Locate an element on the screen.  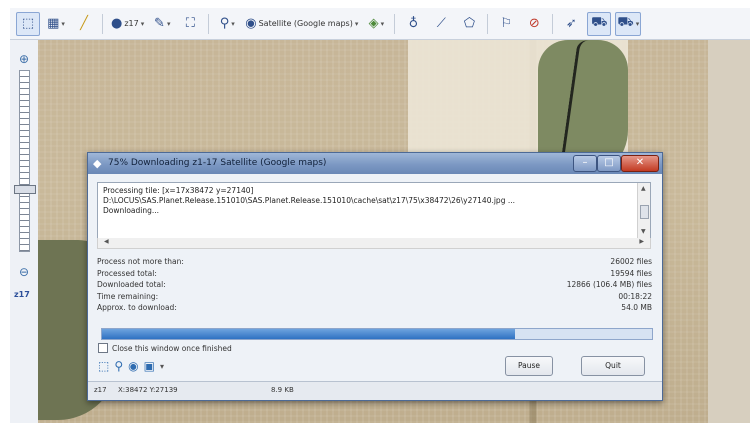
add-path-button: ⟋ is located at coordinates (441, 24).